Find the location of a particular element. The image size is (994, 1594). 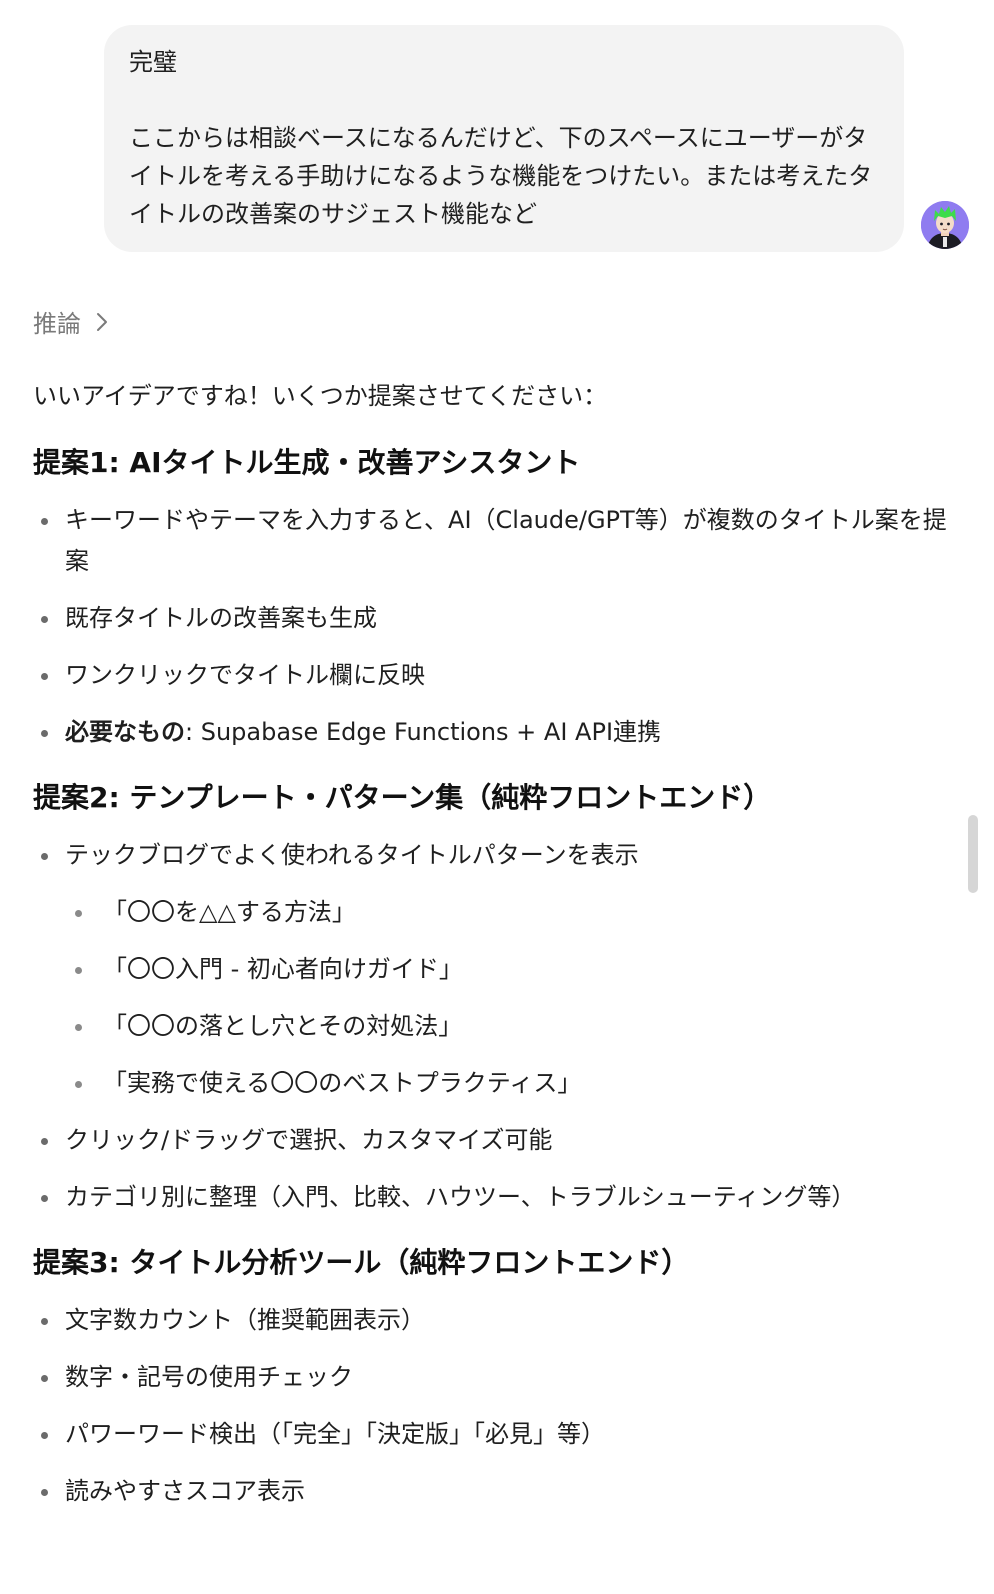

list-item: 数字・記号の使用チェック is located at coordinates (493, 1377).